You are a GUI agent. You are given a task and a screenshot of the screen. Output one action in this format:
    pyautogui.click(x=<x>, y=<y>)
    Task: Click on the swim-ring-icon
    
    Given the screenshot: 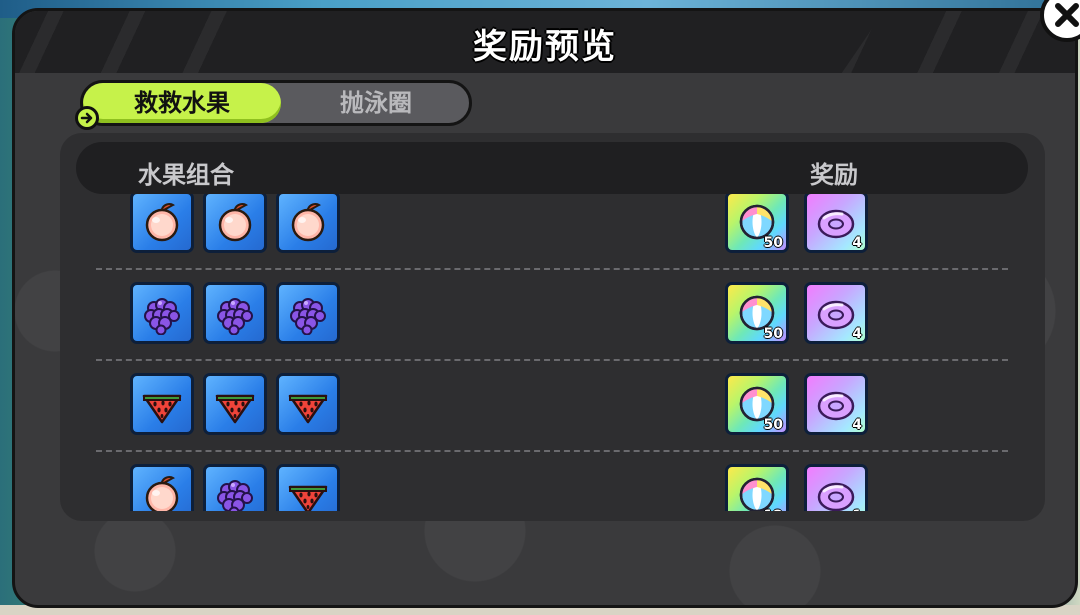 What is the action you would take?
    pyautogui.click(x=836, y=492)
    